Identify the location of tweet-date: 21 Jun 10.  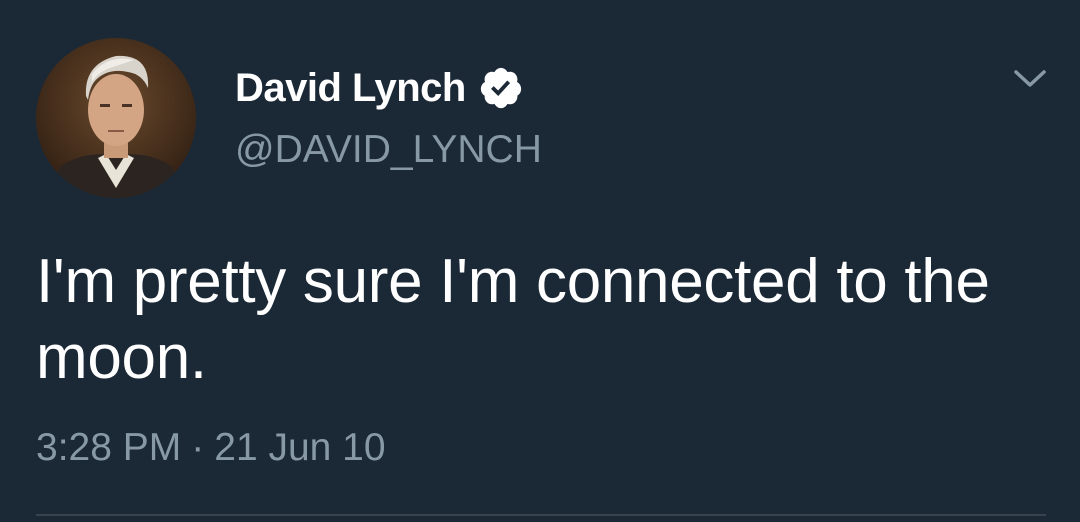
(300, 447).